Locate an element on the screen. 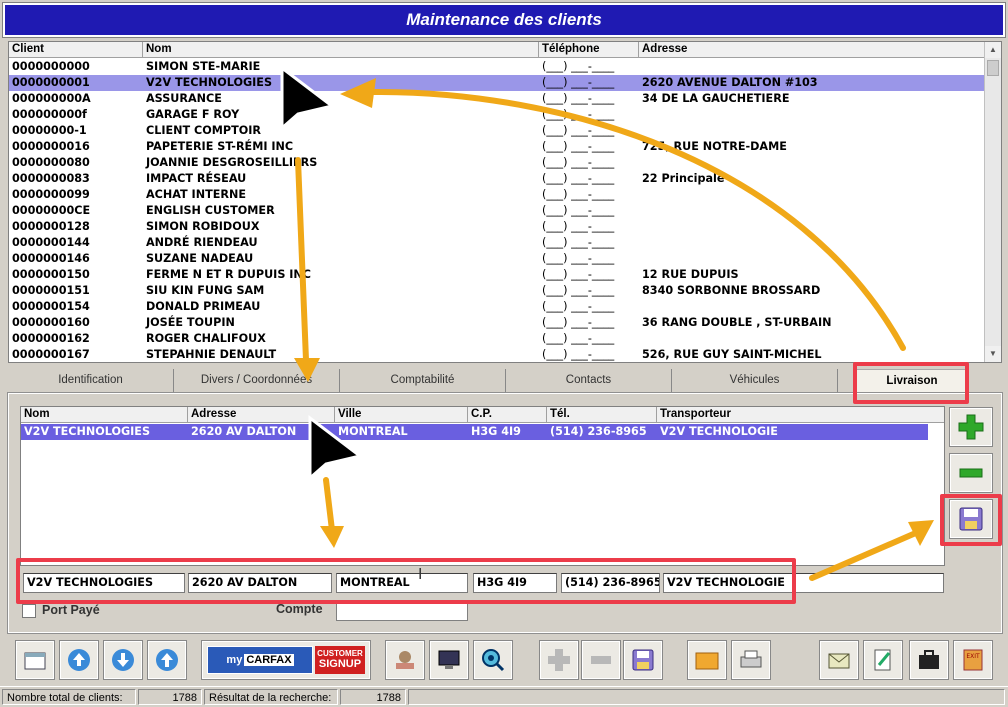 The width and height of the screenshot is (1008, 707). tab-comptabilite: Comptabilité is located at coordinates (423, 381).